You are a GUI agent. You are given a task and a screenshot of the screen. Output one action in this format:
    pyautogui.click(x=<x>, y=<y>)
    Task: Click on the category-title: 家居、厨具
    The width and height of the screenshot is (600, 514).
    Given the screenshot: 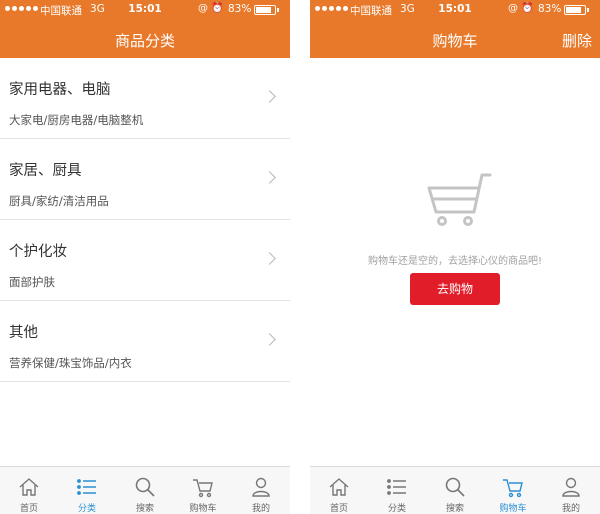 What is the action you would take?
    pyautogui.click(x=45, y=171)
    